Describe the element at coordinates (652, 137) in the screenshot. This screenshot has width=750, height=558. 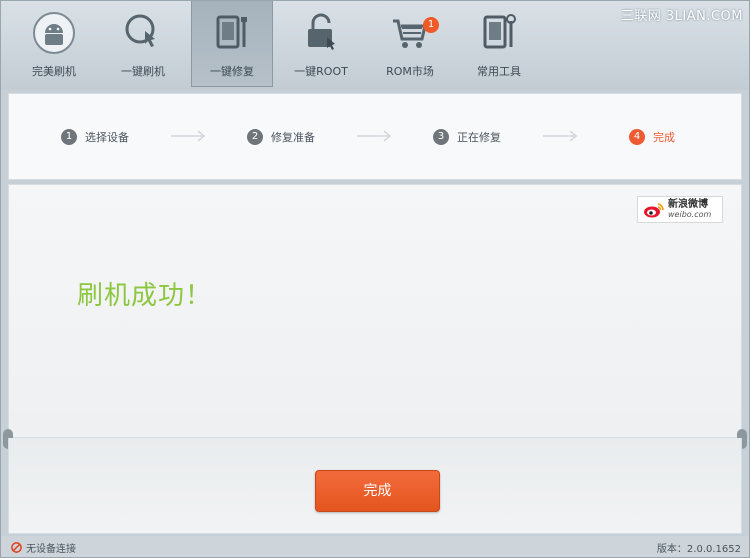
I see `step-complete: 4 完成` at that location.